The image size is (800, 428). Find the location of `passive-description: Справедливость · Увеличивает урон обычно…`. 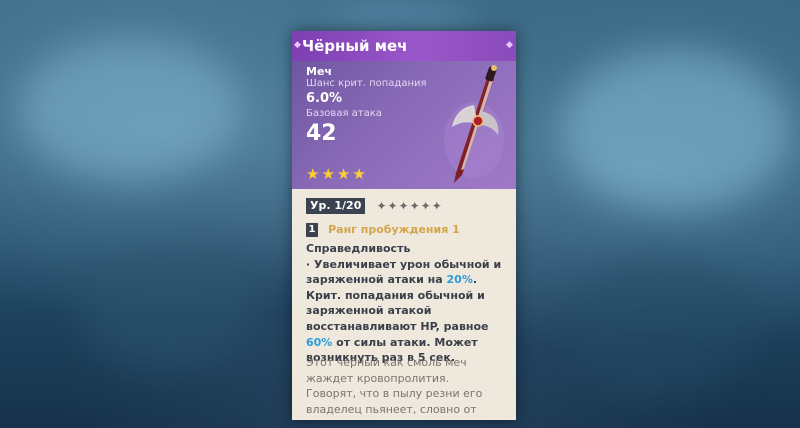

passive-description: Справедливость · Увеличивает урон обычно… is located at coordinates (408, 303).